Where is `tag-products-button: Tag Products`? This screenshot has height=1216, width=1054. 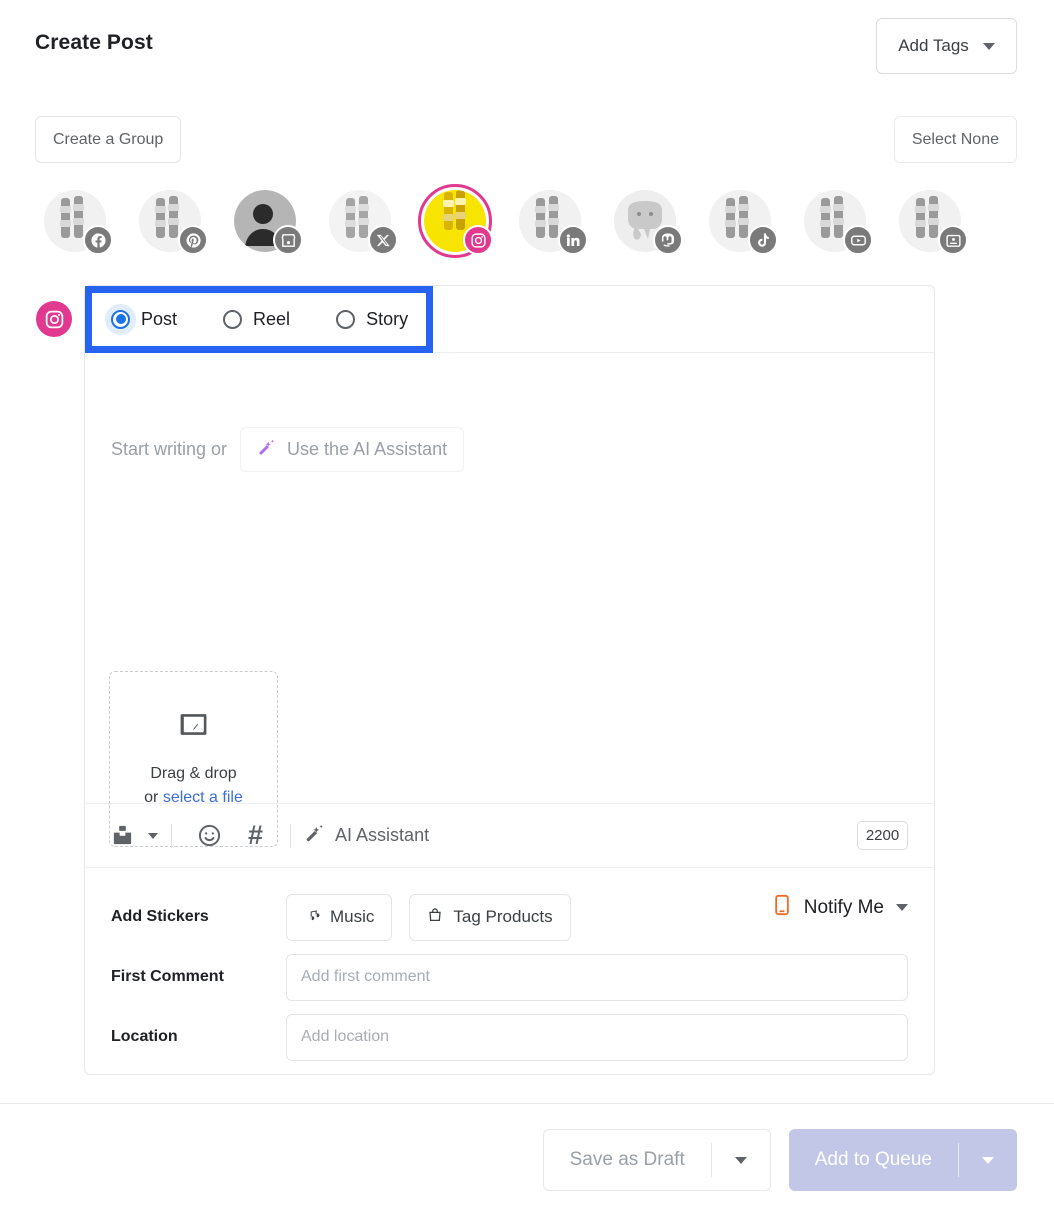
tag-products-button: Tag Products is located at coordinates (490, 917).